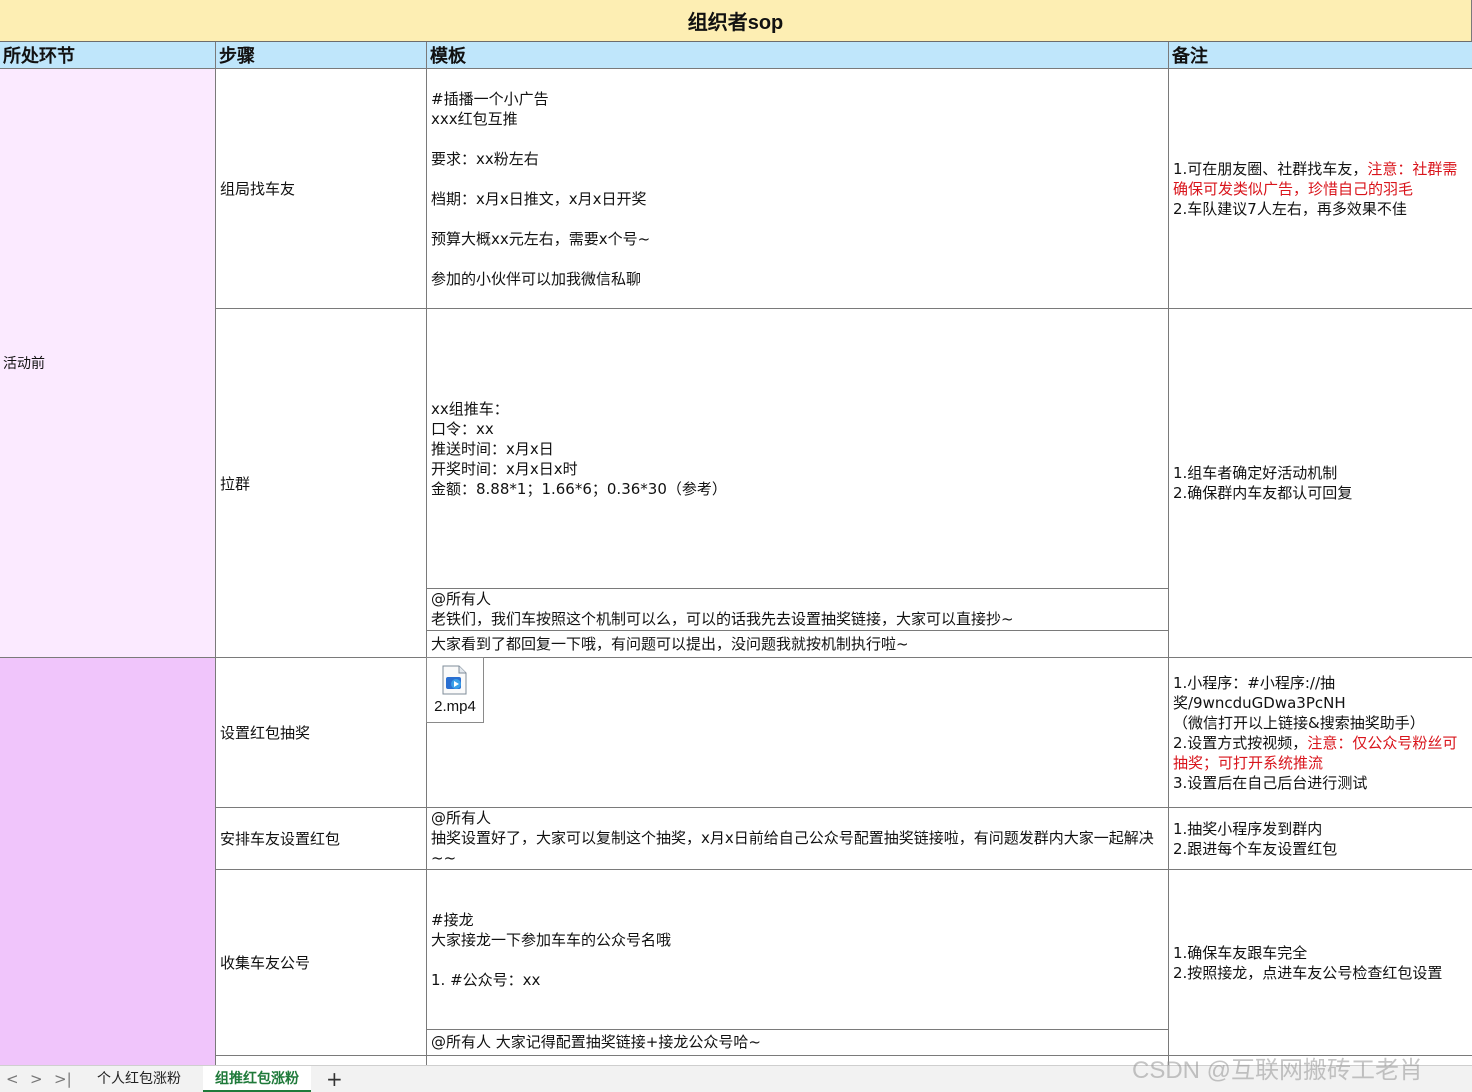 The image size is (1472, 1092). Describe the element at coordinates (454, 680) in the screenshot. I see `video-file-icon` at that location.